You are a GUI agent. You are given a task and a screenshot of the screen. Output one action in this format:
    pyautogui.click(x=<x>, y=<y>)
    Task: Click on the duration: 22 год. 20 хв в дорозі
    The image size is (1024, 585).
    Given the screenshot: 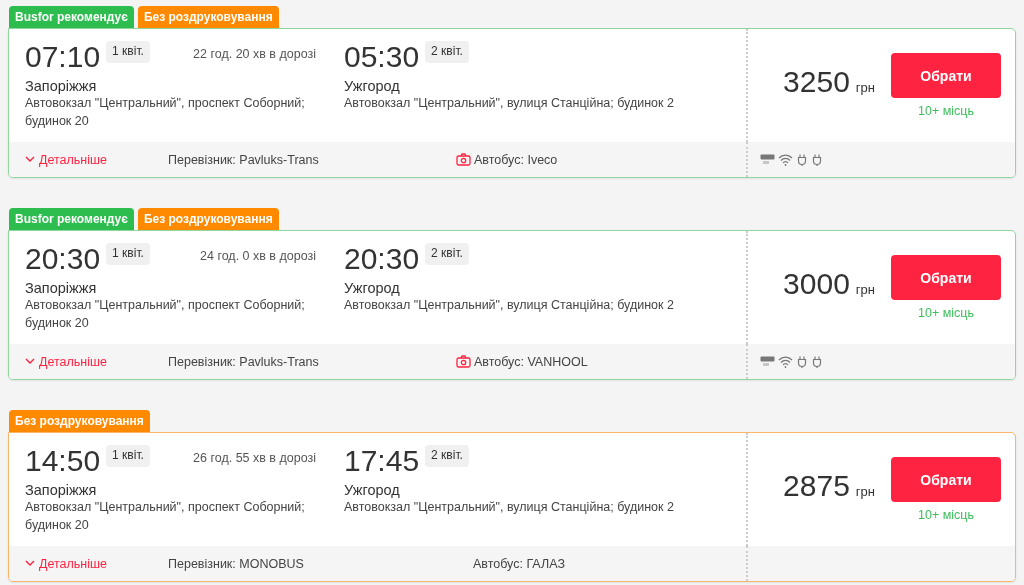 What is the action you would take?
    pyautogui.click(x=255, y=54)
    